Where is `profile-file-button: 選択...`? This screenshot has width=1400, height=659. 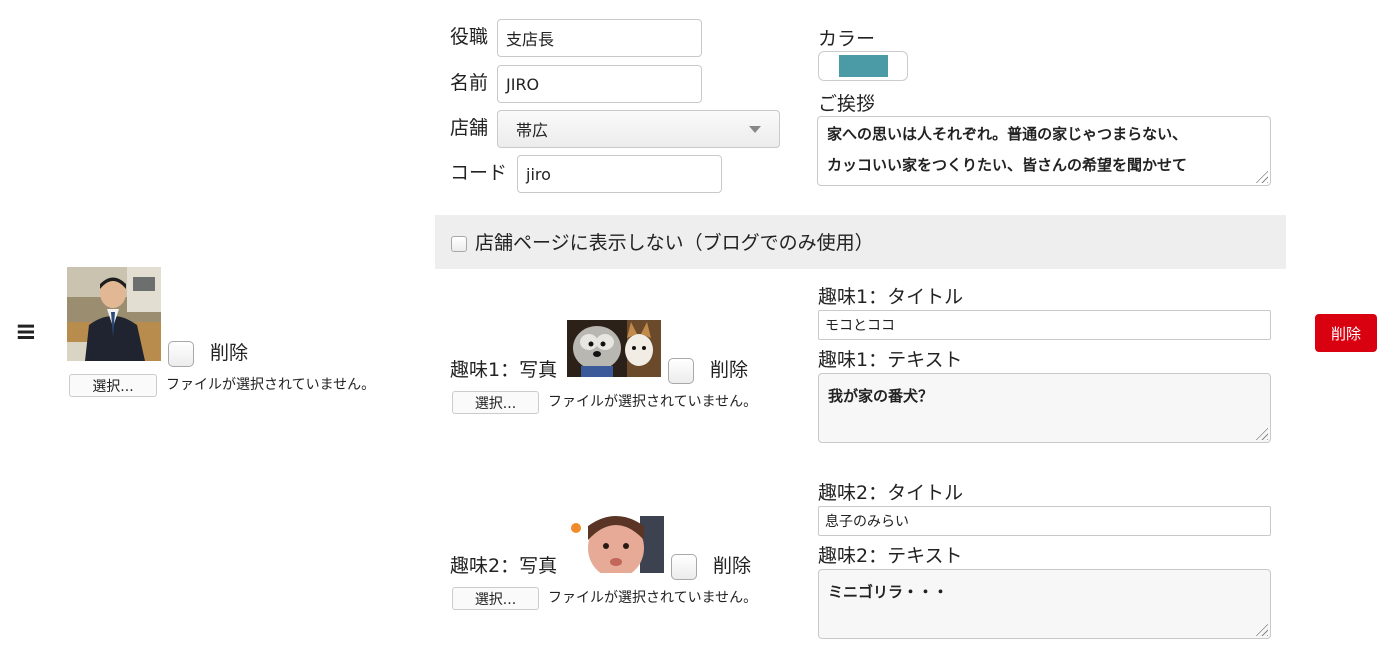 profile-file-button: 選択... is located at coordinates (113, 385).